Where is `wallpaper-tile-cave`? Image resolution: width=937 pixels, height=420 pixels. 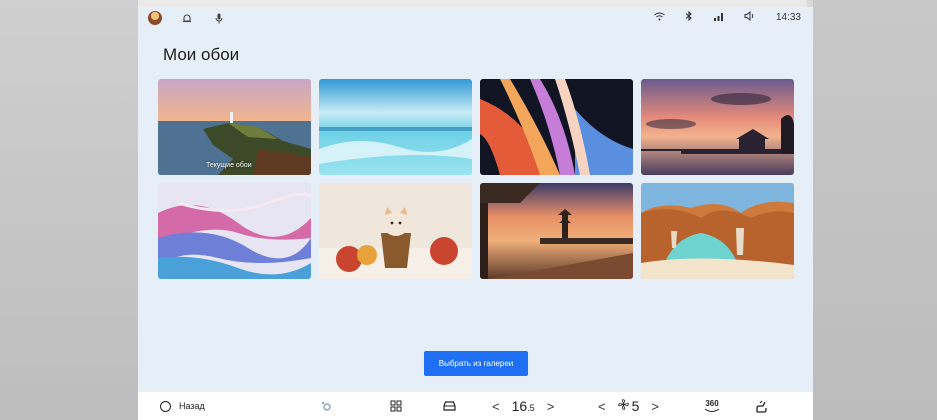
wallpaper-tile-cave is located at coordinates (717, 231).